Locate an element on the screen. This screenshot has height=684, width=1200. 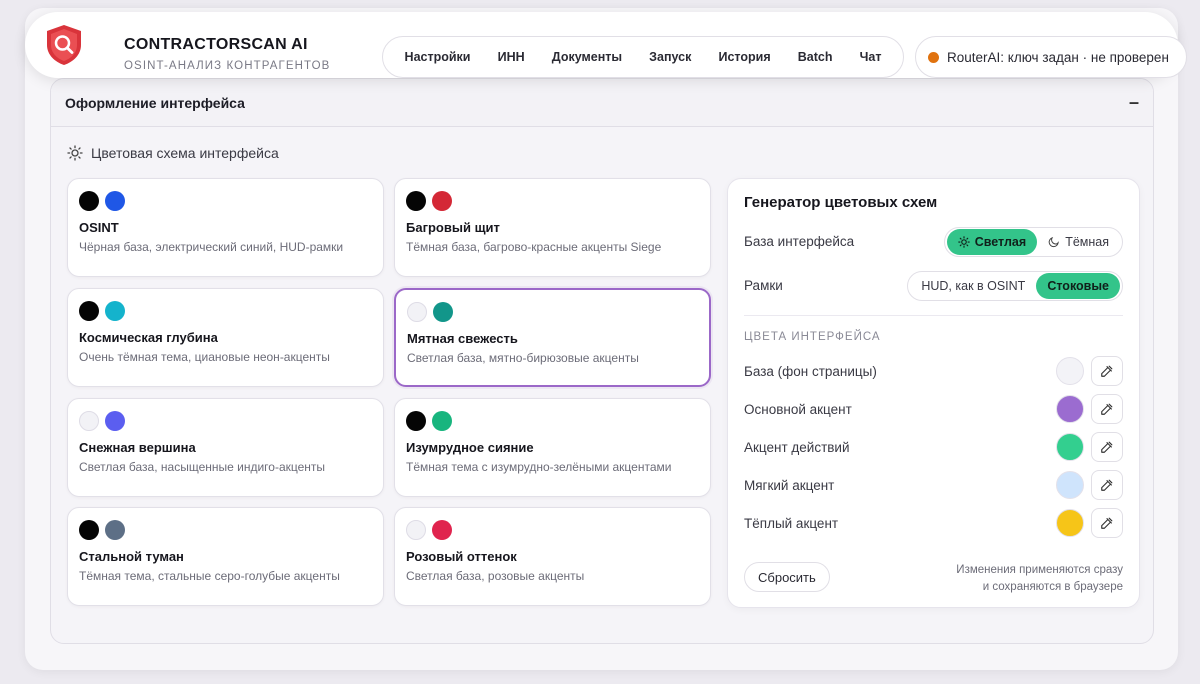
frames-hud-option: HUD, как в OSINT is located at coordinates (973, 286).